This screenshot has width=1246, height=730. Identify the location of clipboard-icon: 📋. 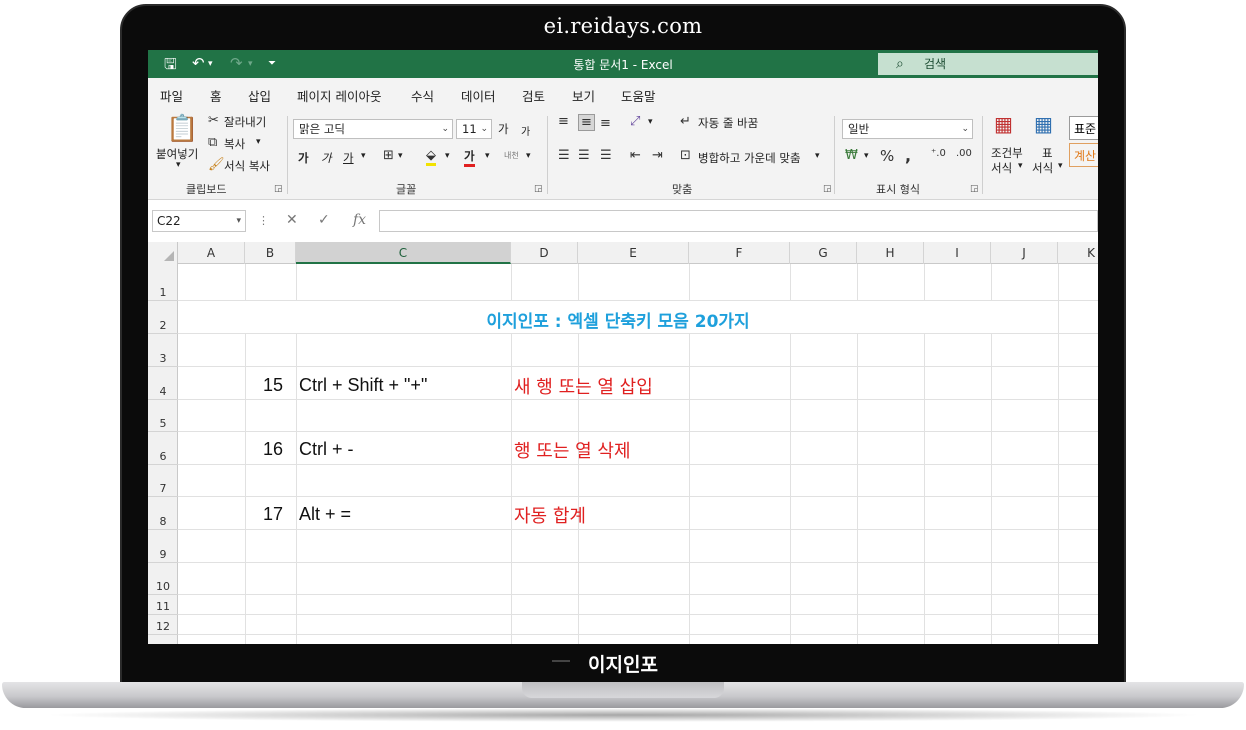
(182, 129).